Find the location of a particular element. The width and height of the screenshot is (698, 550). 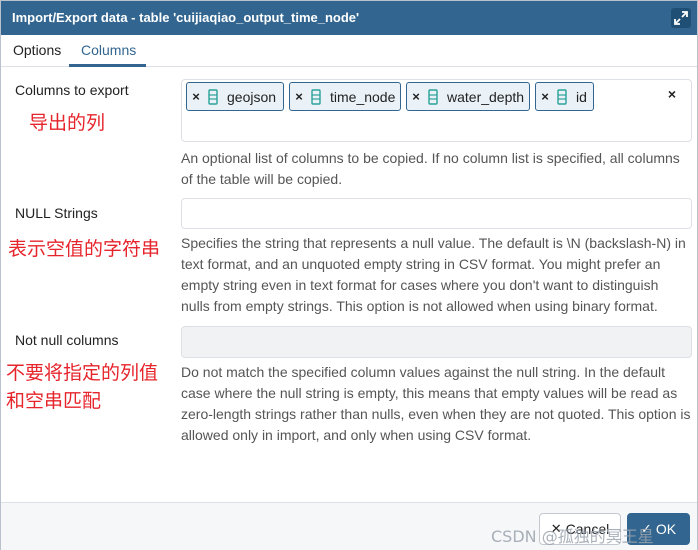

chip-label: id is located at coordinates (581, 96).